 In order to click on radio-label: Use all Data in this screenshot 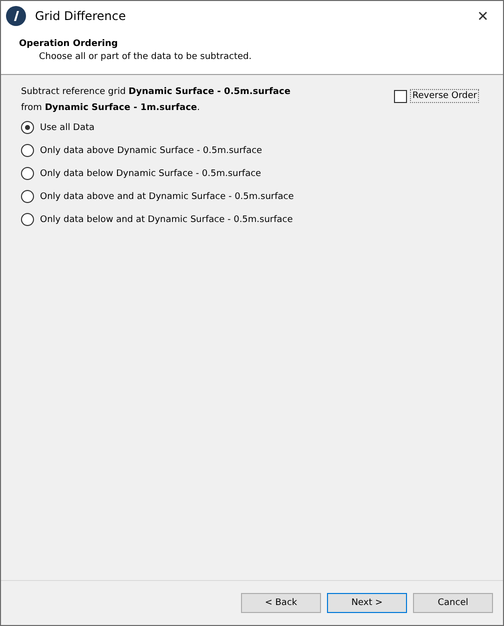, I will do `click(67, 127)`.